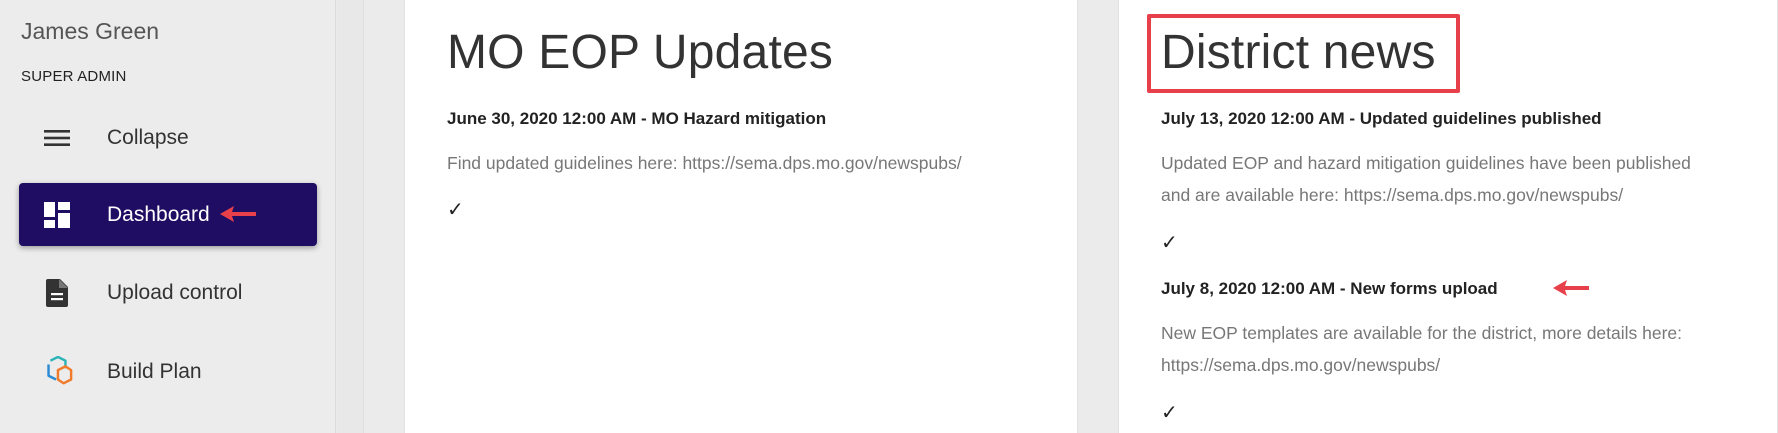 The image size is (1778, 433). What do you see at coordinates (74, 76) in the screenshot?
I see `user-role: SUPER ADMIN` at bounding box center [74, 76].